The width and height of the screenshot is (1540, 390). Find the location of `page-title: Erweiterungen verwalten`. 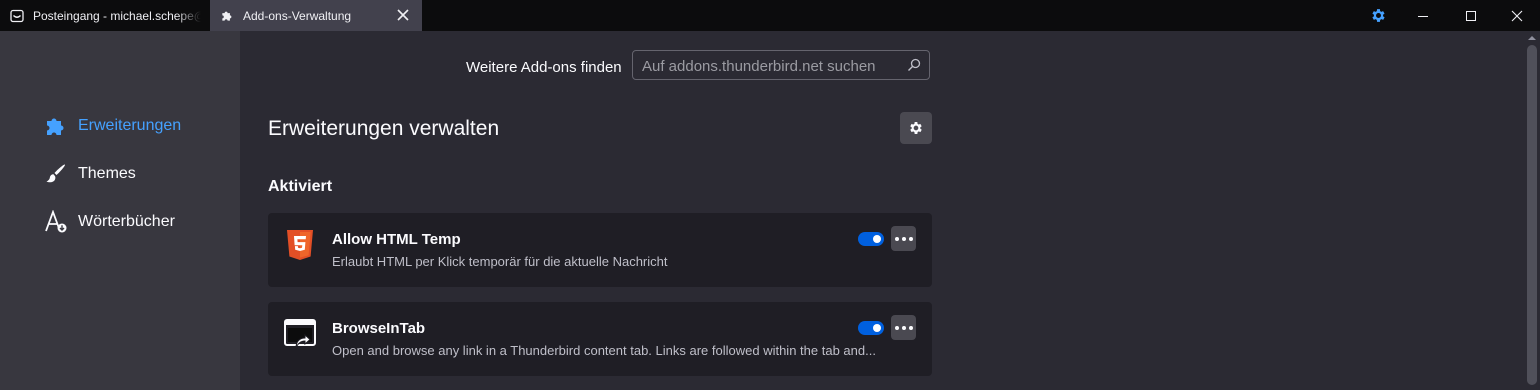

page-title: Erweiterungen verwalten is located at coordinates (384, 128).